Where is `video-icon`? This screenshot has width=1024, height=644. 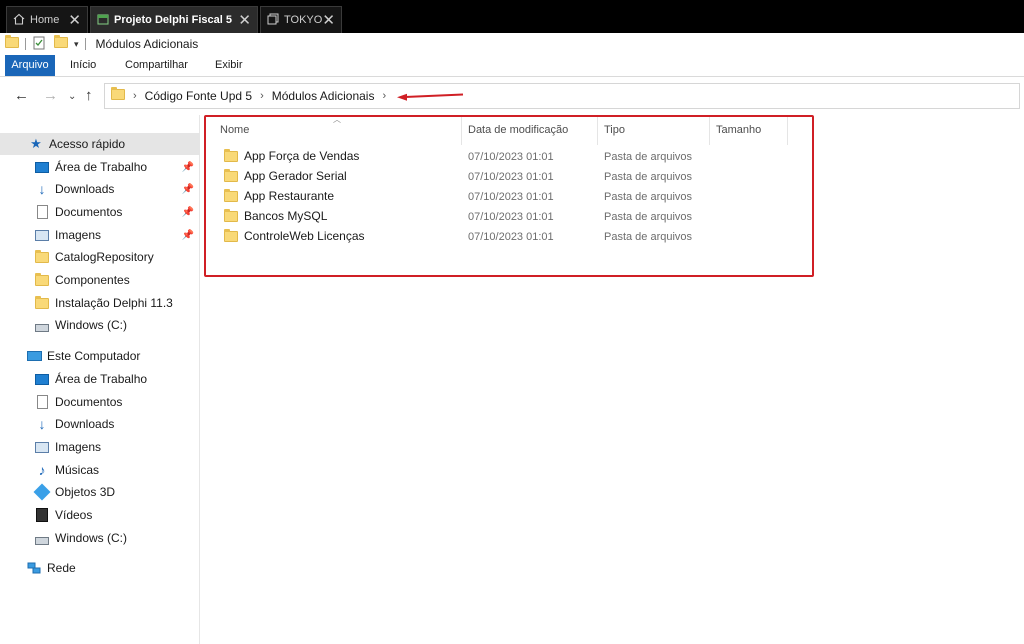 video-icon is located at coordinates (42, 515).